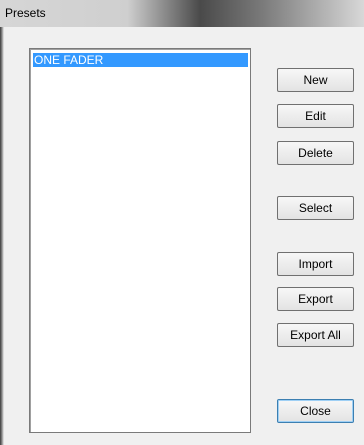 This screenshot has width=364, height=445. What do you see at coordinates (315, 153) in the screenshot?
I see `delete-button: Delete` at bounding box center [315, 153].